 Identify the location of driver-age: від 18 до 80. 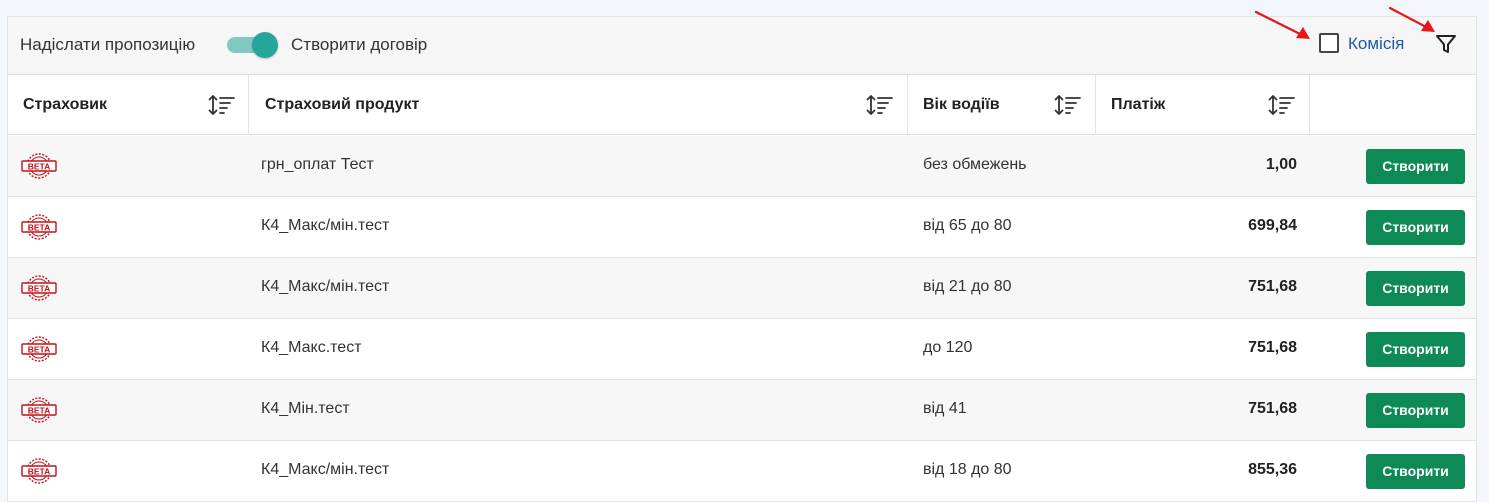
(967, 469).